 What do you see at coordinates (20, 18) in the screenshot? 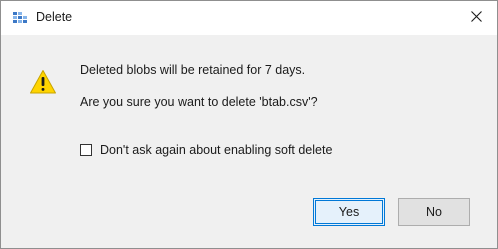
I see `storage-explorer-icon` at bounding box center [20, 18].